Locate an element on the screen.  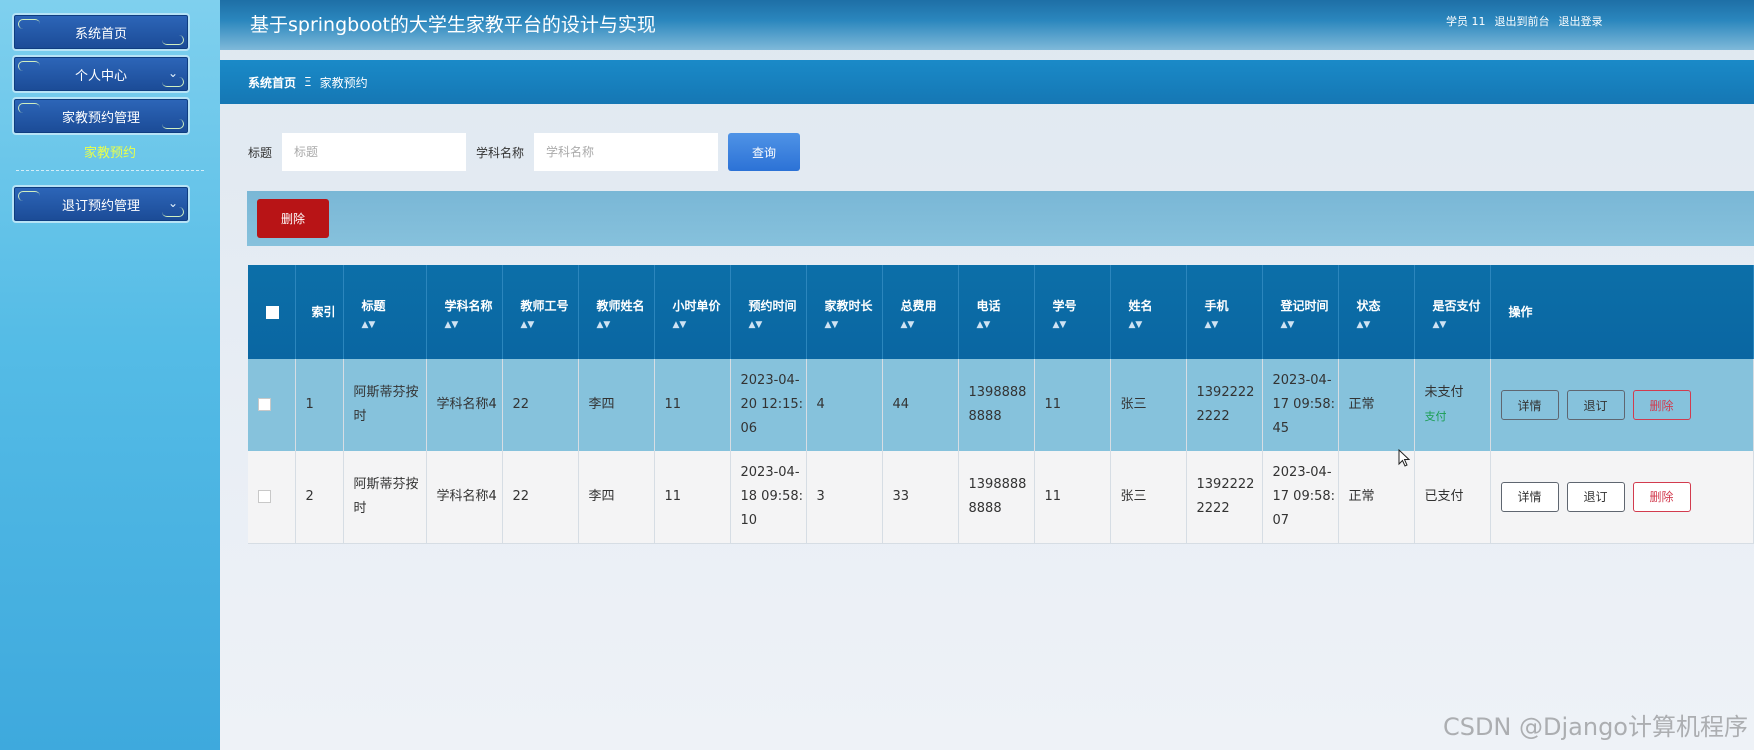
col-header: 操作 is located at coordinates (1520, 312).